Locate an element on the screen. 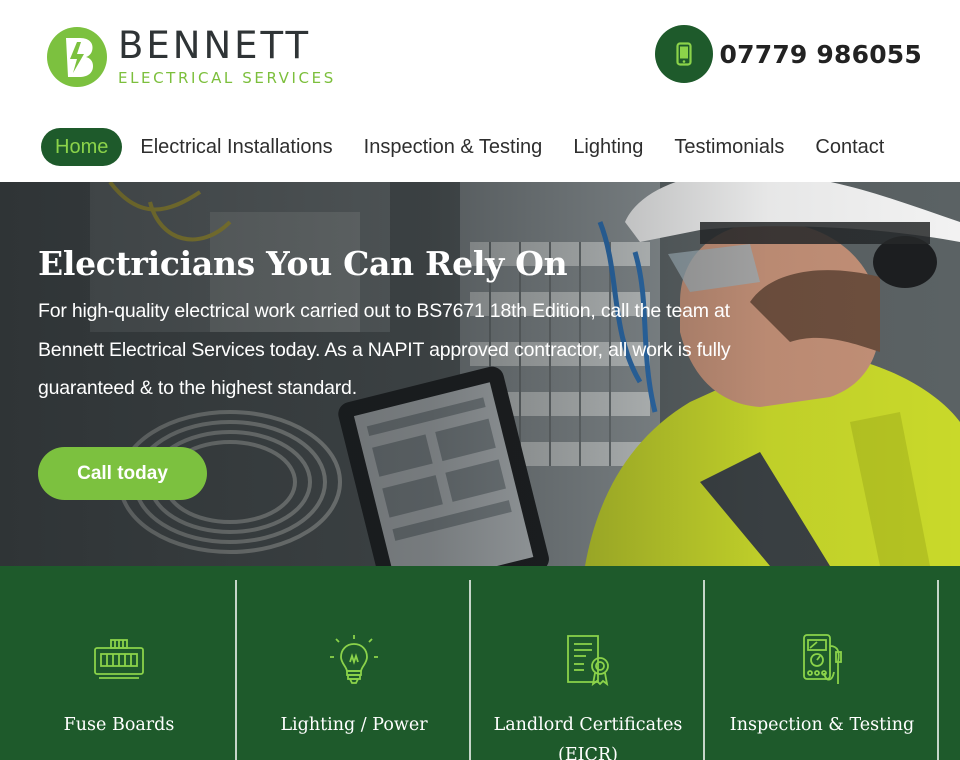 This screenshot has height=760, width=960. nav-testimonials: Testimonials is located at coordinates (729, 147).